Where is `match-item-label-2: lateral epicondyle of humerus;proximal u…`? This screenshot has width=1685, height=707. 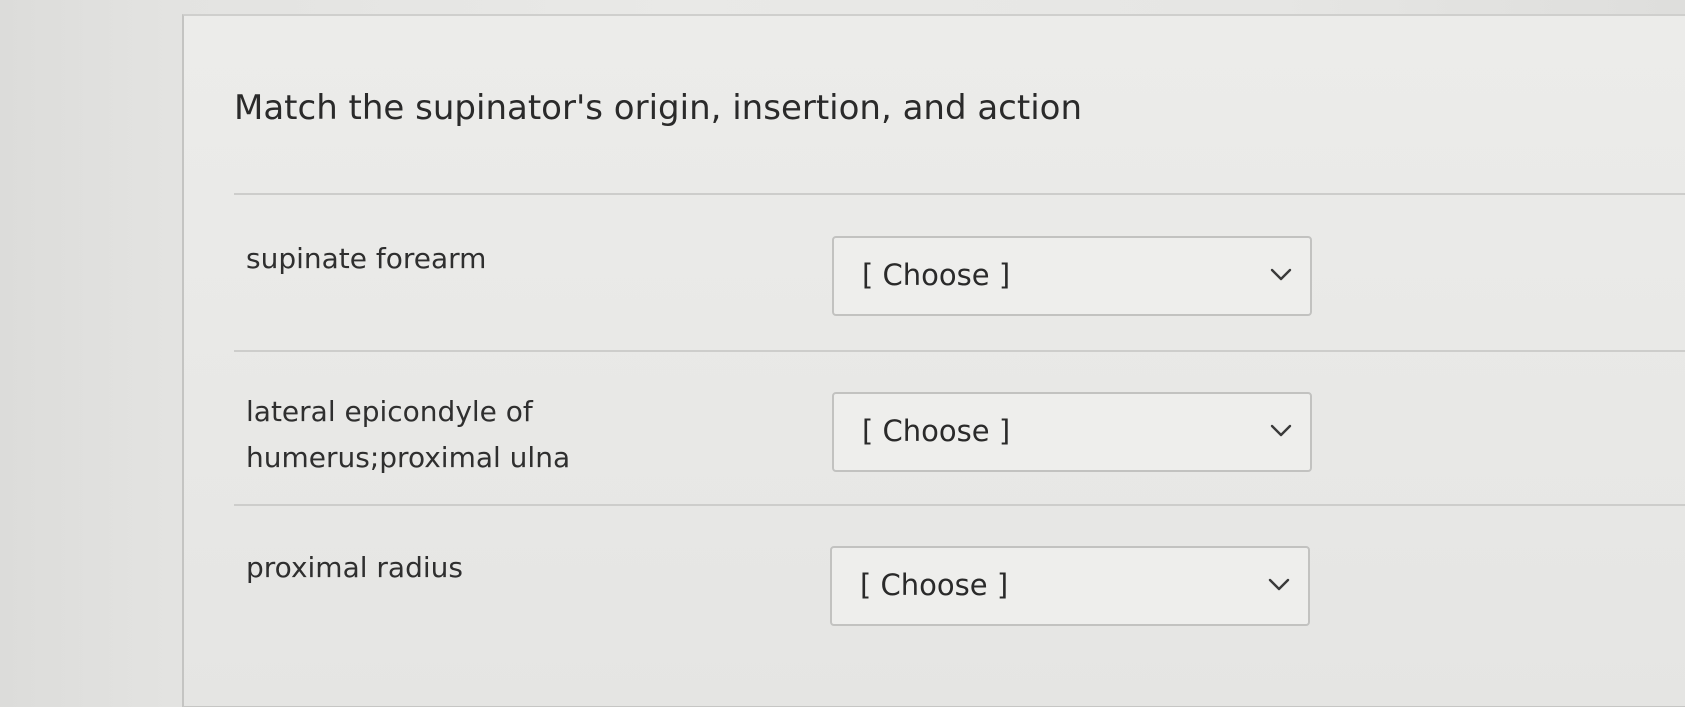
match-item-label-2: lateral epicondyle of humerus;proximal u… is located at coordinates (408, 434).